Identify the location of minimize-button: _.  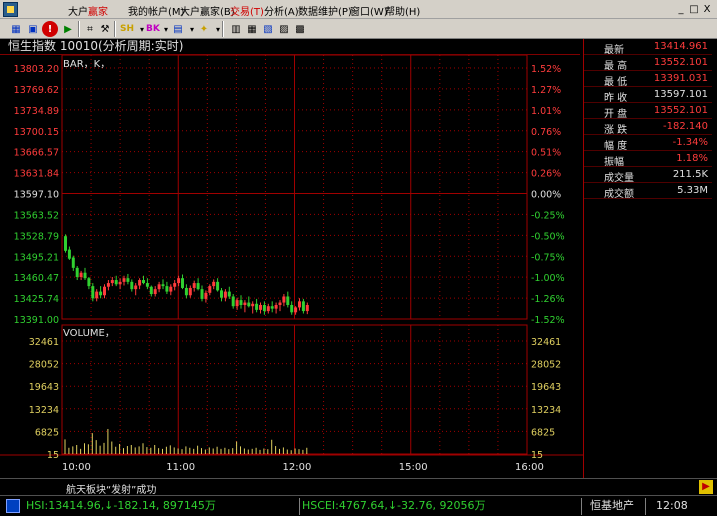
(681, 9).